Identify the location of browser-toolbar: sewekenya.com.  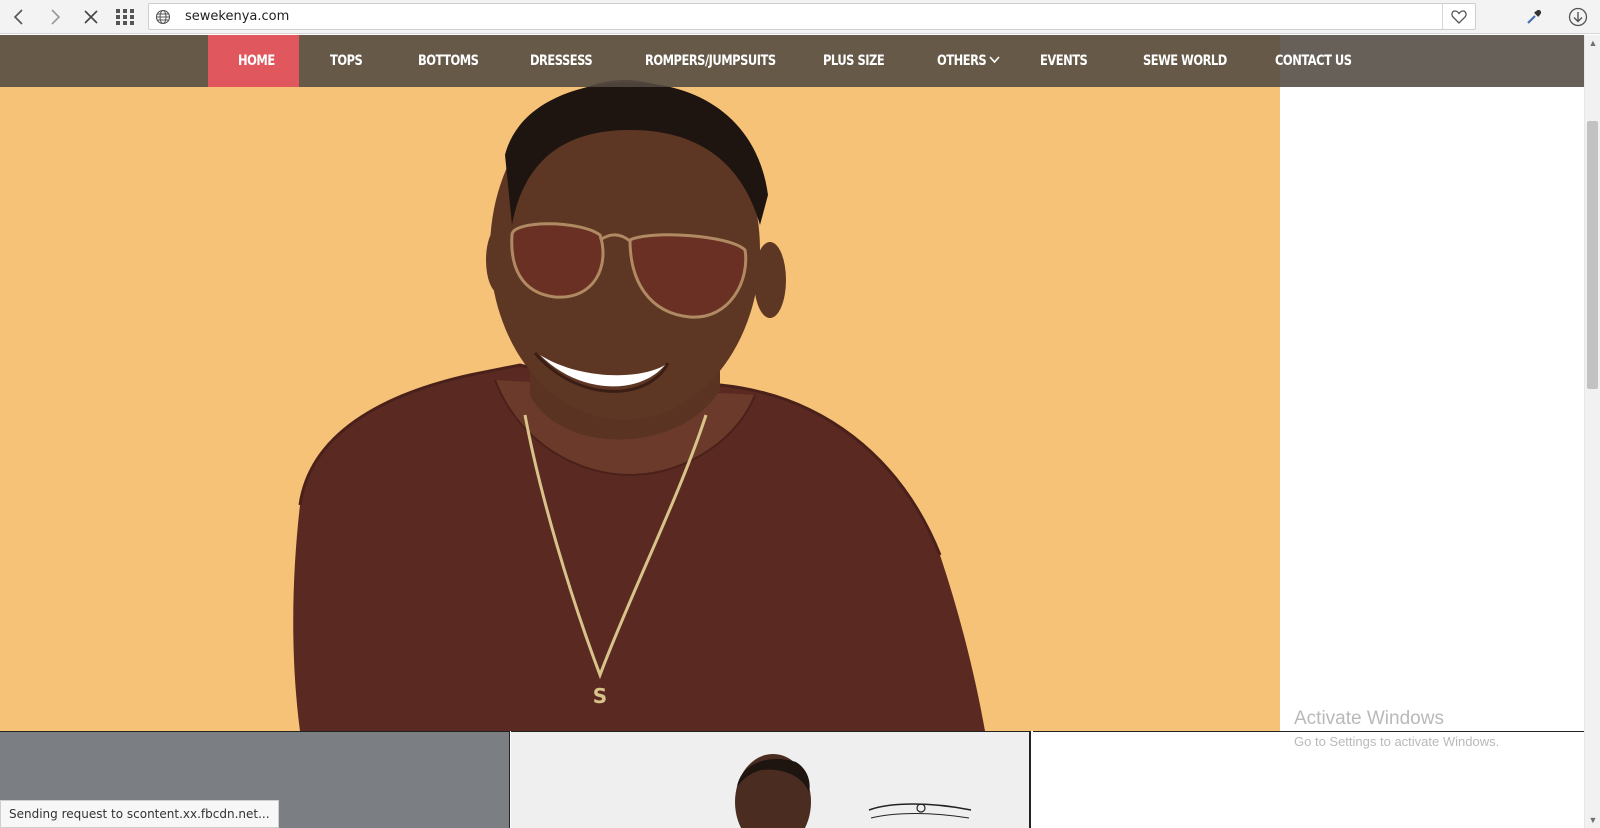
(800, 17).